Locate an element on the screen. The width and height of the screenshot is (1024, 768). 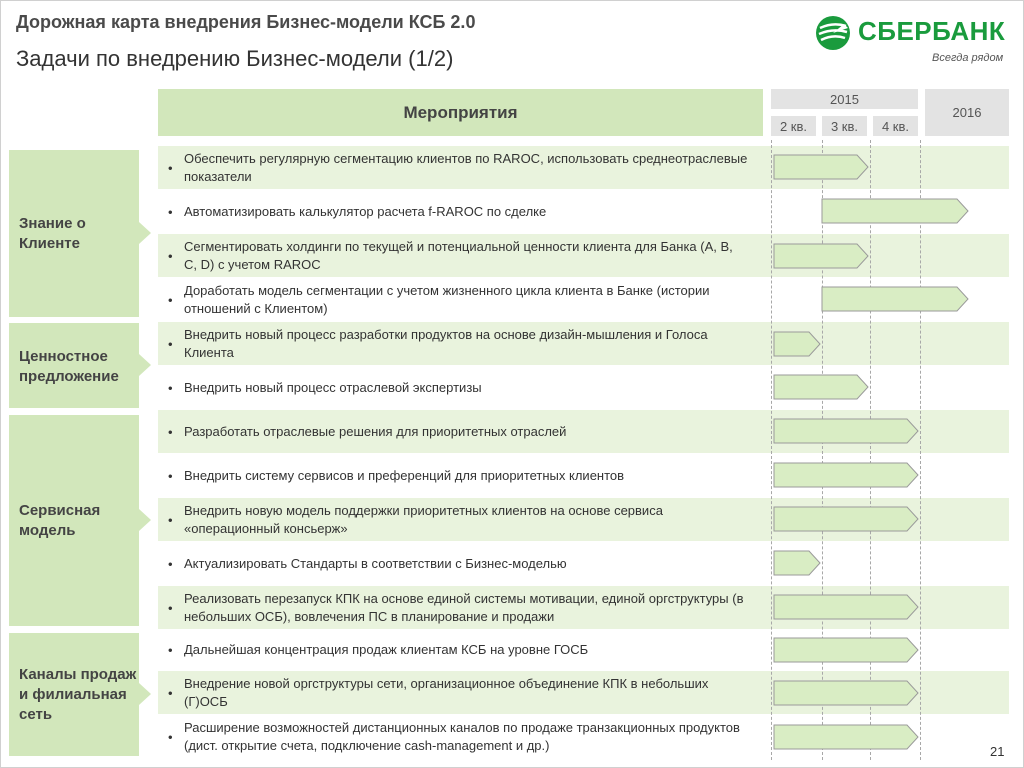
gantt-bars is located at coordinates (871, 452).